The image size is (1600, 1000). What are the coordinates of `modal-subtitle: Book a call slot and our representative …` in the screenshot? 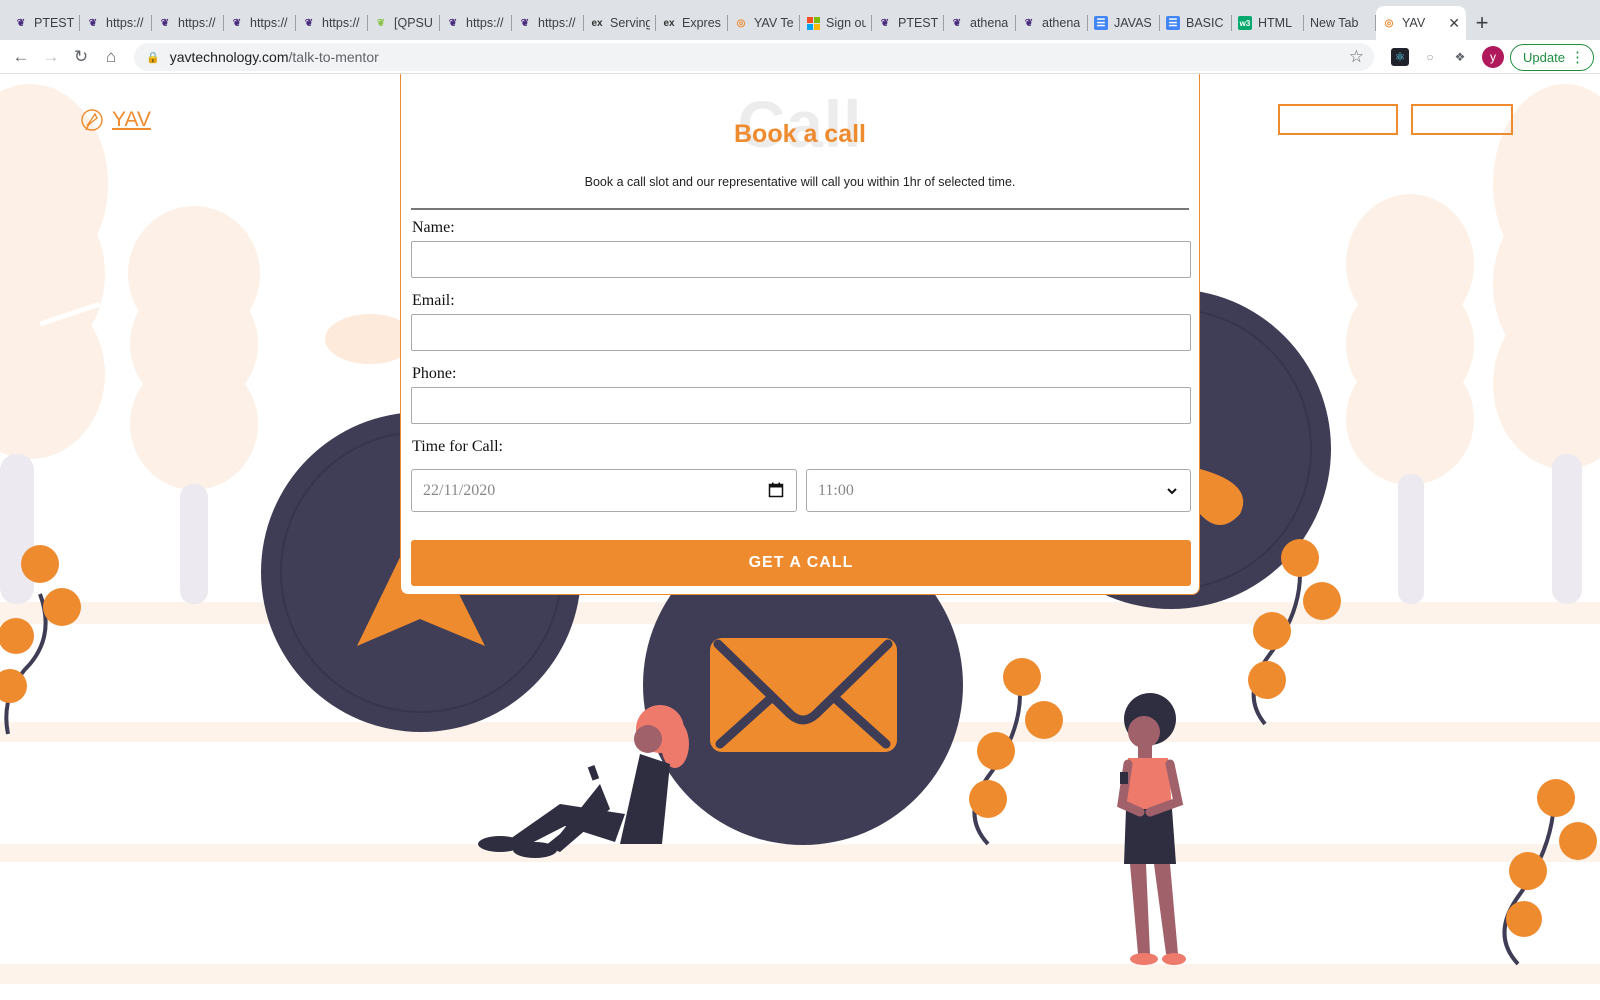 It's located at (800, 182).